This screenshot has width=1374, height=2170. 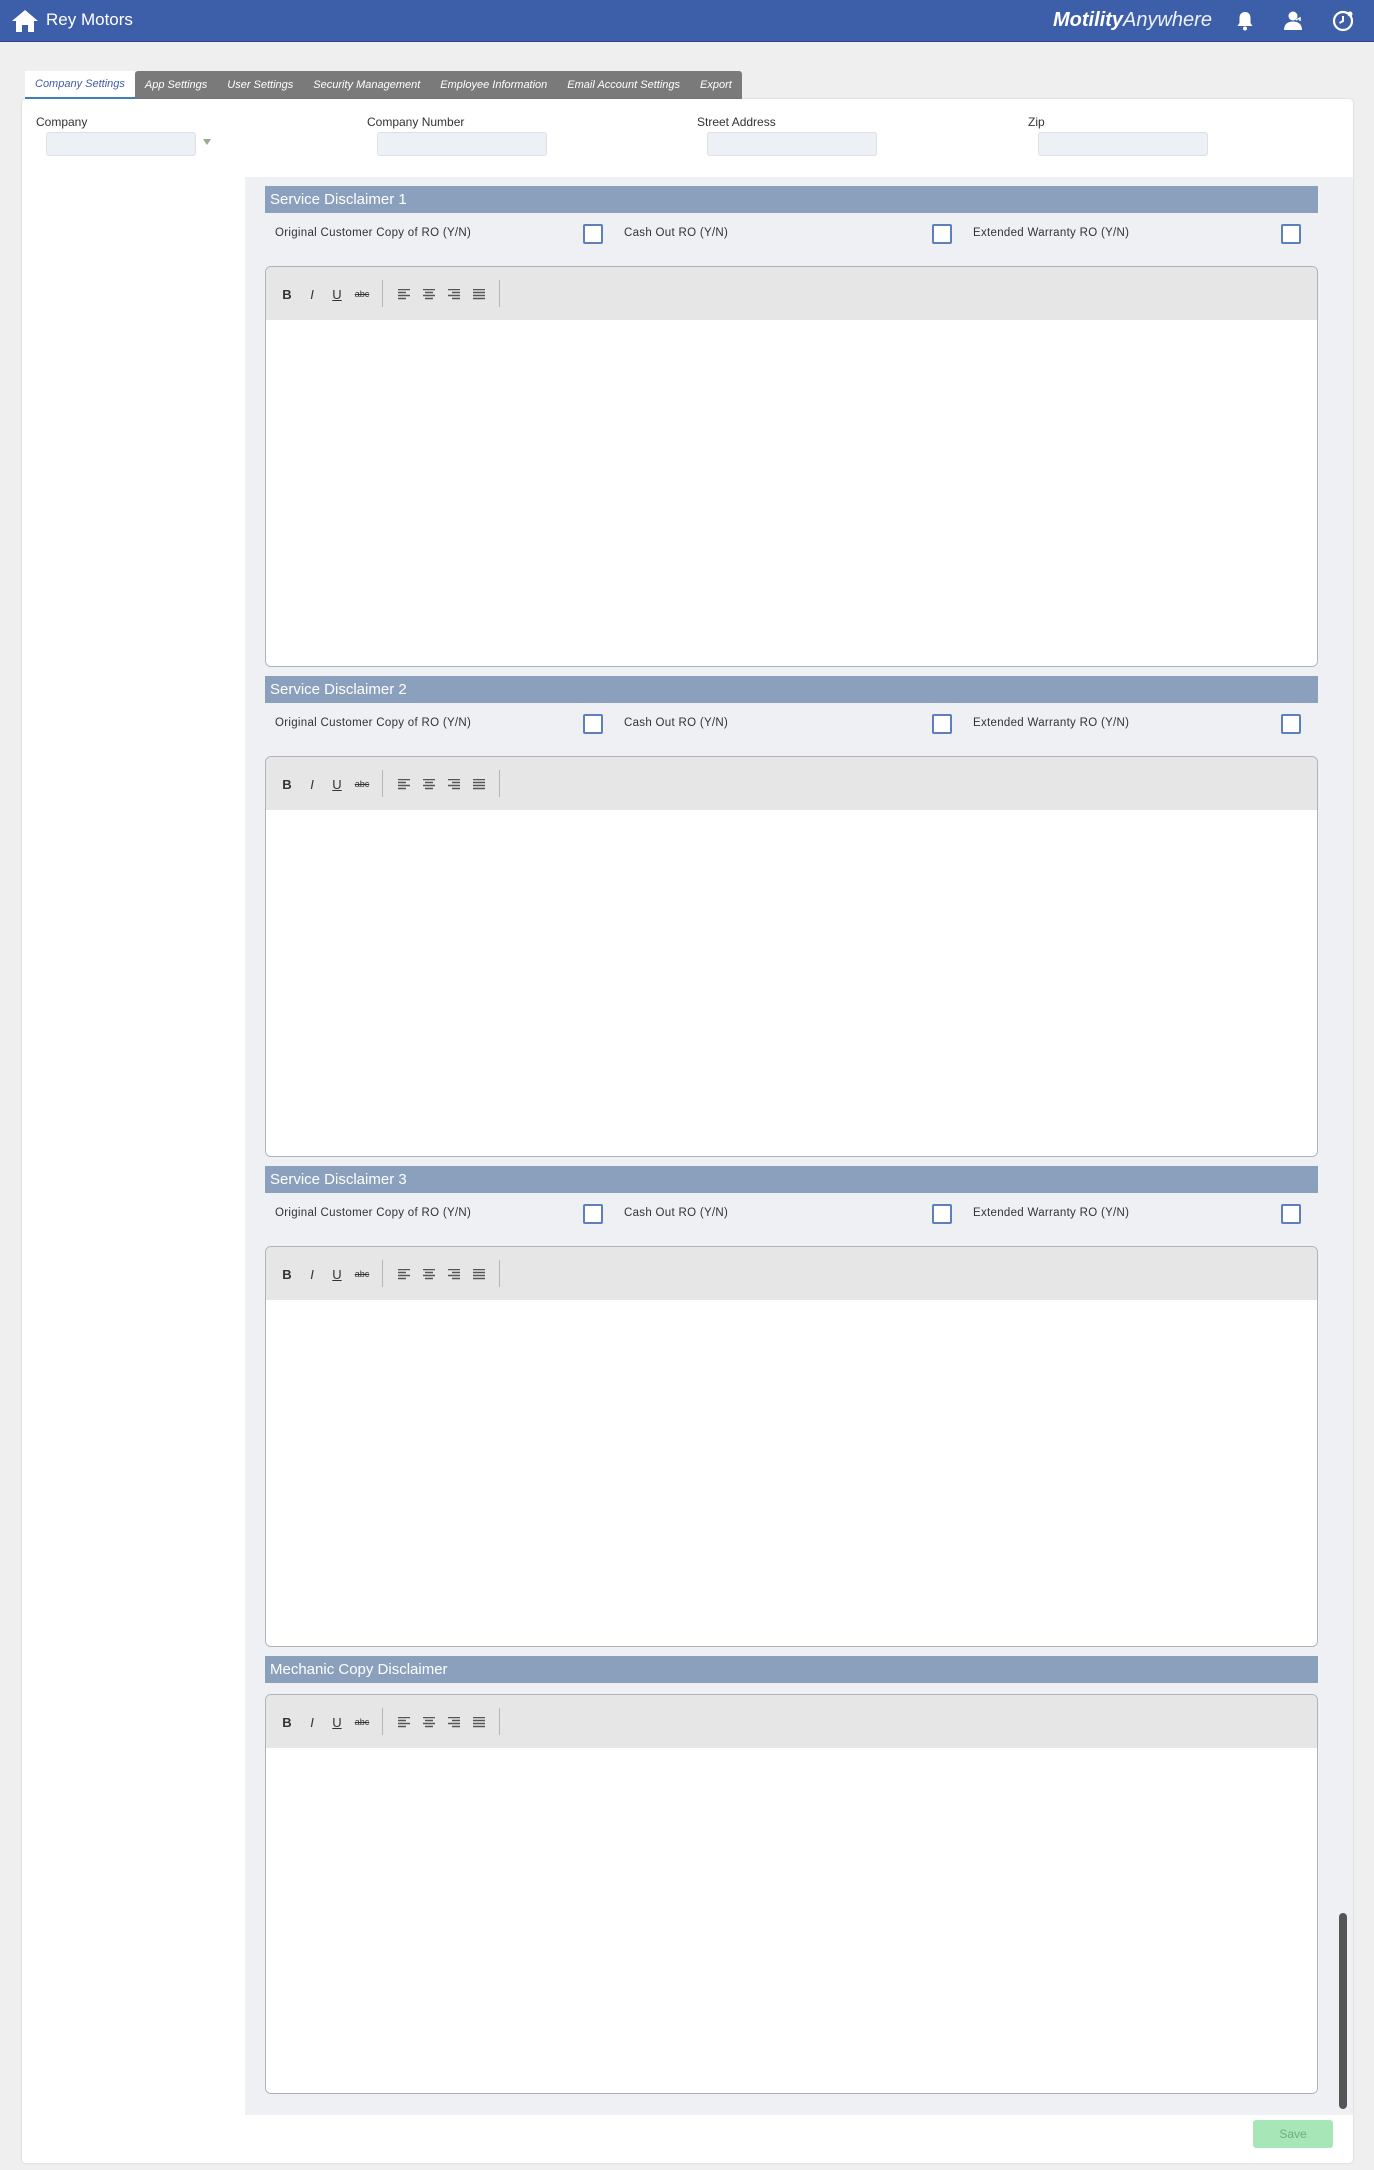 What do you see at coordinates (462, 144) in the screenshot?
I see `company-number-field` at bounding box center [462, 144].